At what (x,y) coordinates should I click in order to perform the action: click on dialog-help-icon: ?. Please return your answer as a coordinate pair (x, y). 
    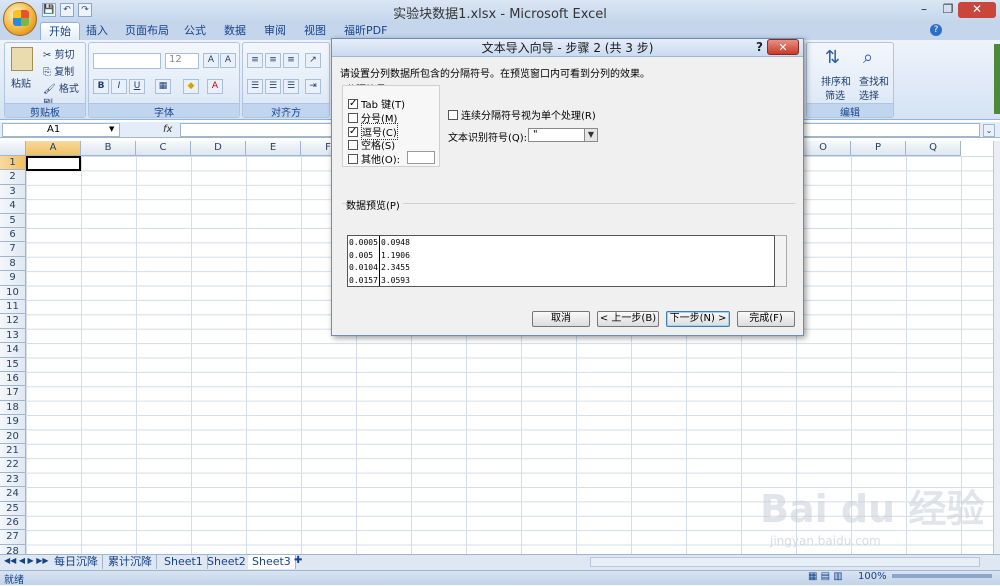
    Looking at the image, I should click on (759, 47).